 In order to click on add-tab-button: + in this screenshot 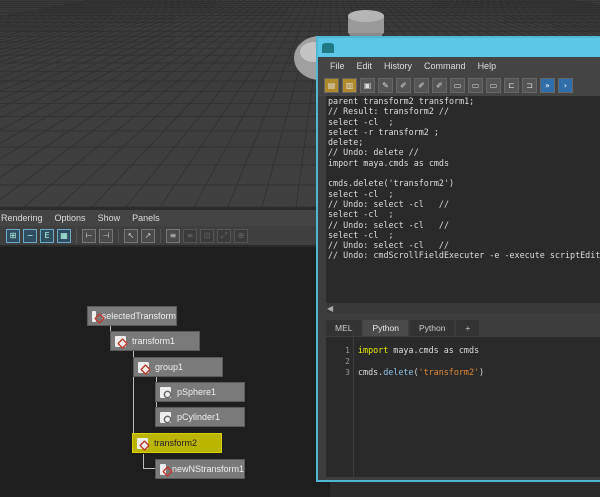, I will do `click(468, 328)`.